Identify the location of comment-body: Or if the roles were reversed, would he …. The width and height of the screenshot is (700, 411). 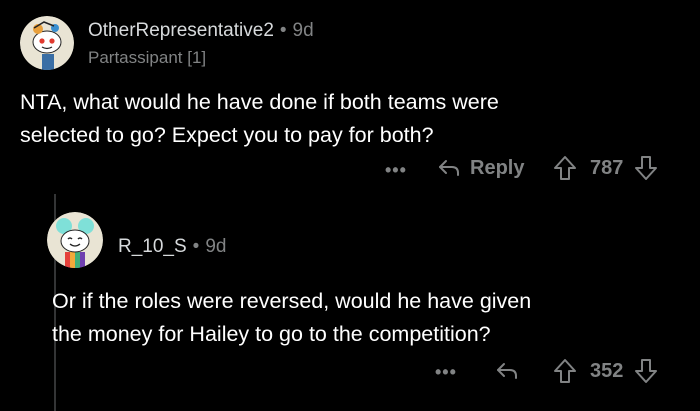
(291, 318).